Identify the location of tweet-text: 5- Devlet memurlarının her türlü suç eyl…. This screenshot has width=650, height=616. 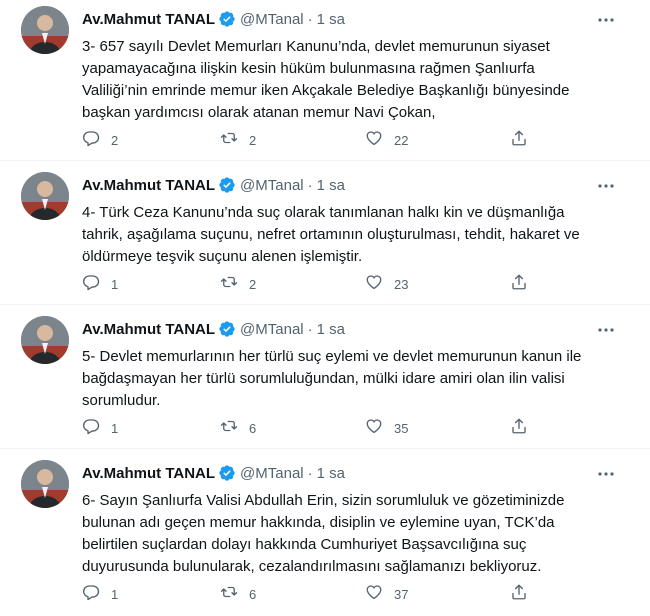
(332, 378).